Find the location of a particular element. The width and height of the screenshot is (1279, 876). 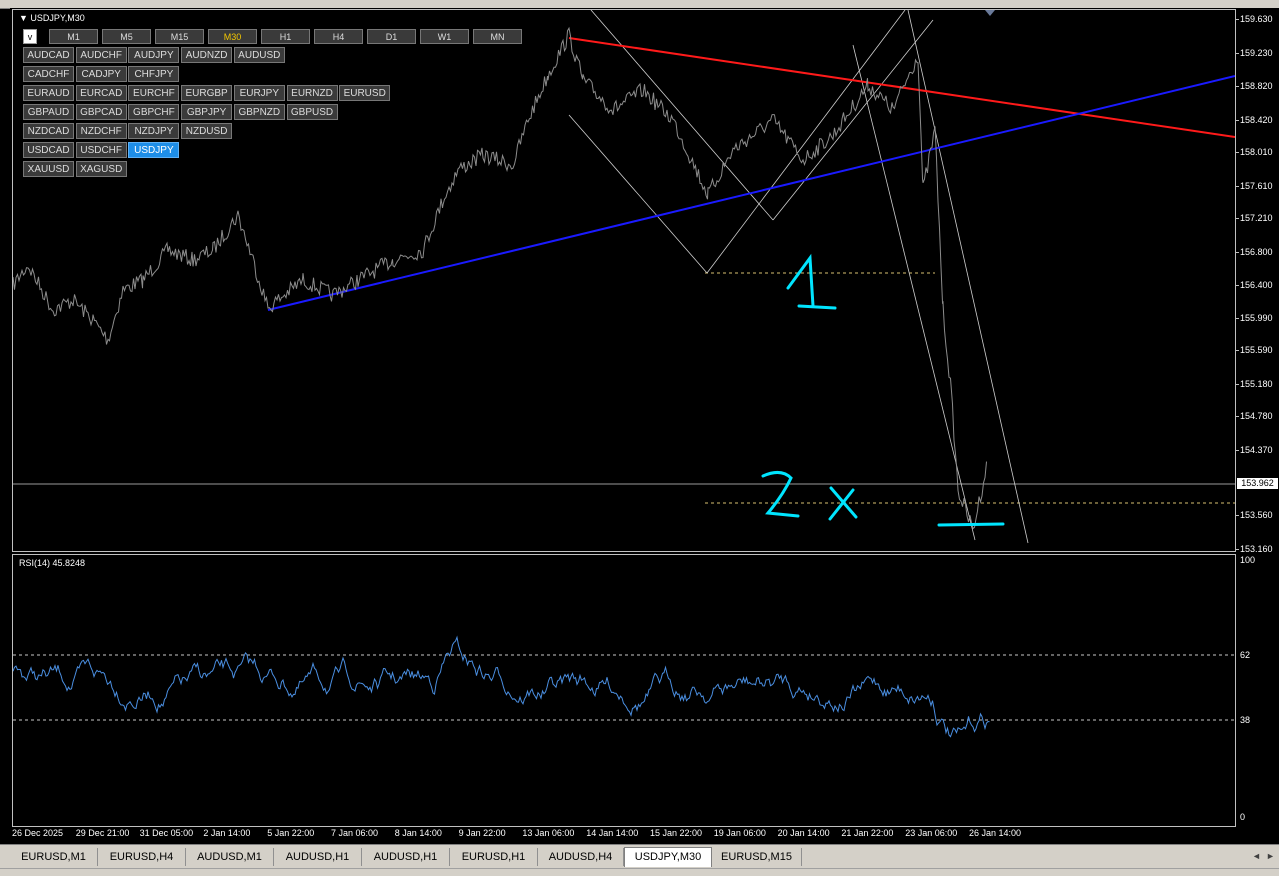

symbol-xauusd-button: XAUUSD is located at coordinates (48, 169).